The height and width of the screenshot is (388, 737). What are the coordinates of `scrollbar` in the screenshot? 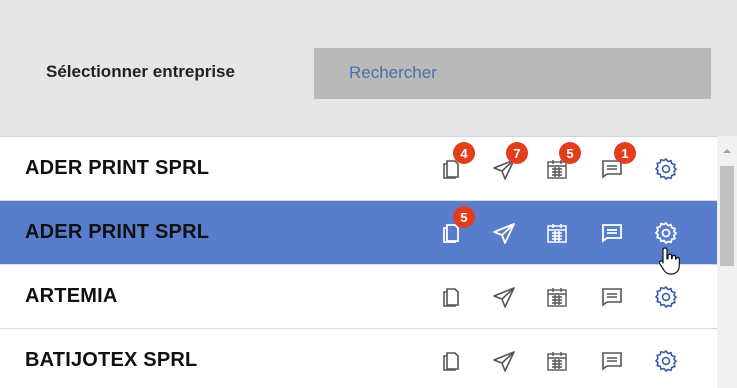 It's located at (727, 262).